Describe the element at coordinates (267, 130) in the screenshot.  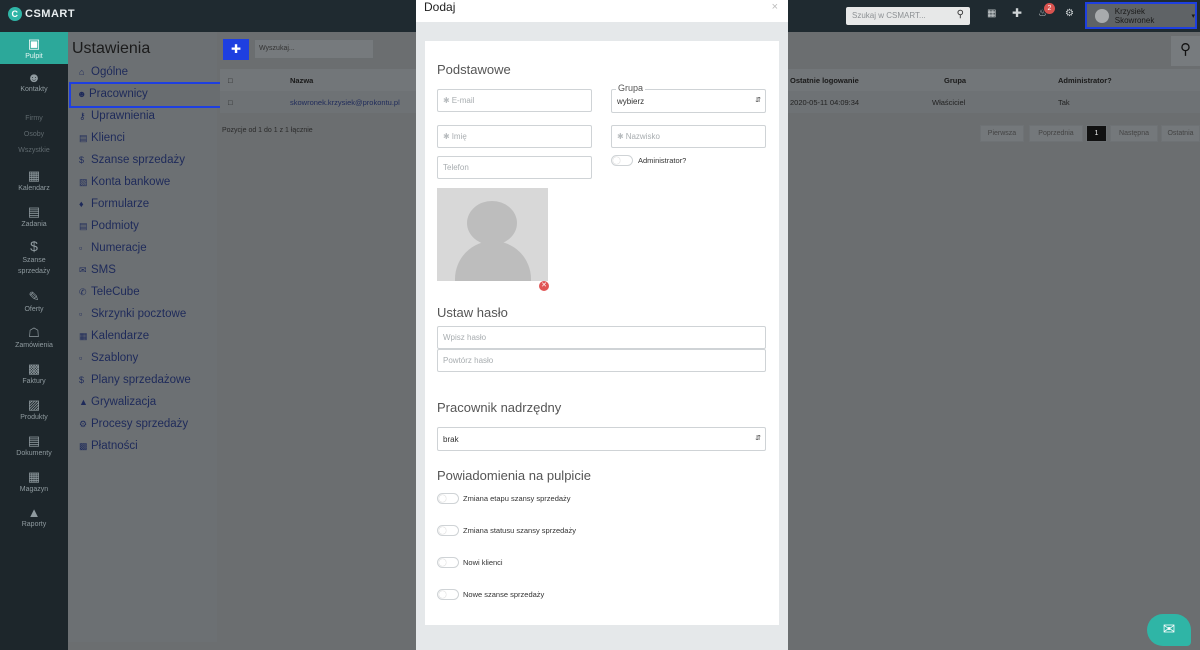
I see `position-info: Pozycje od 1 do 1 z 1 łącznie` at that location.